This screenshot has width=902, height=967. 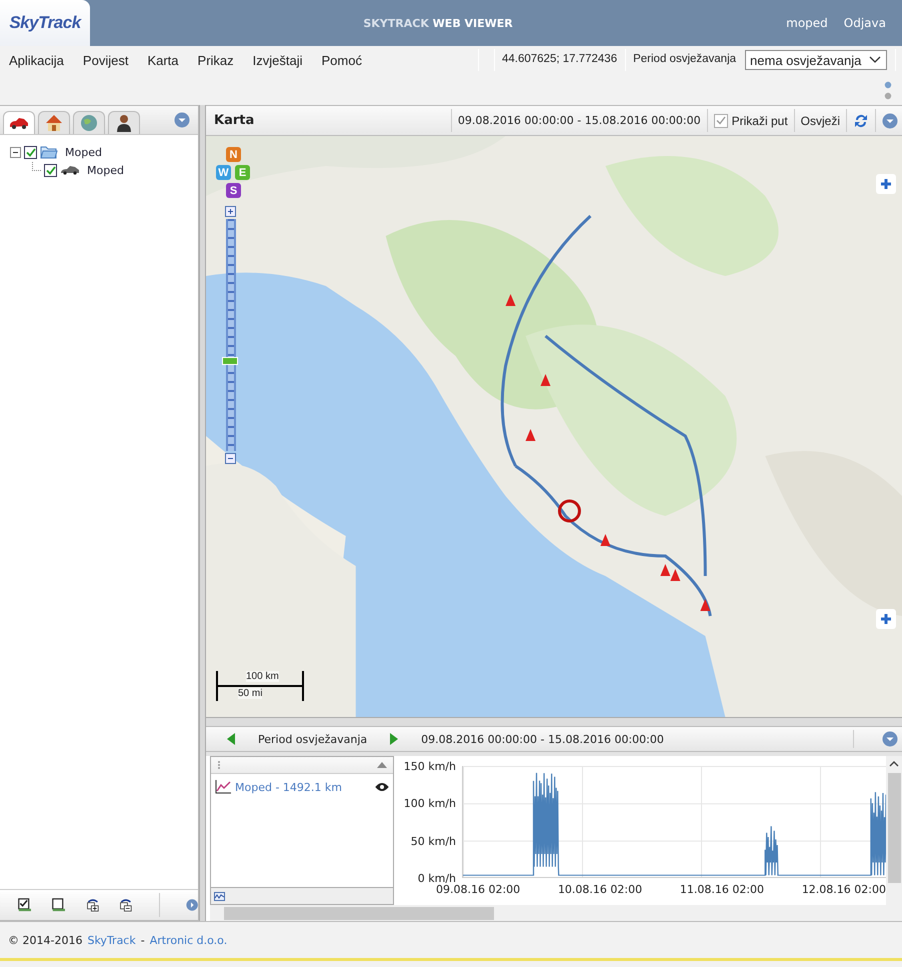 I want to click on caret-icon, so click(x=875, y=60).